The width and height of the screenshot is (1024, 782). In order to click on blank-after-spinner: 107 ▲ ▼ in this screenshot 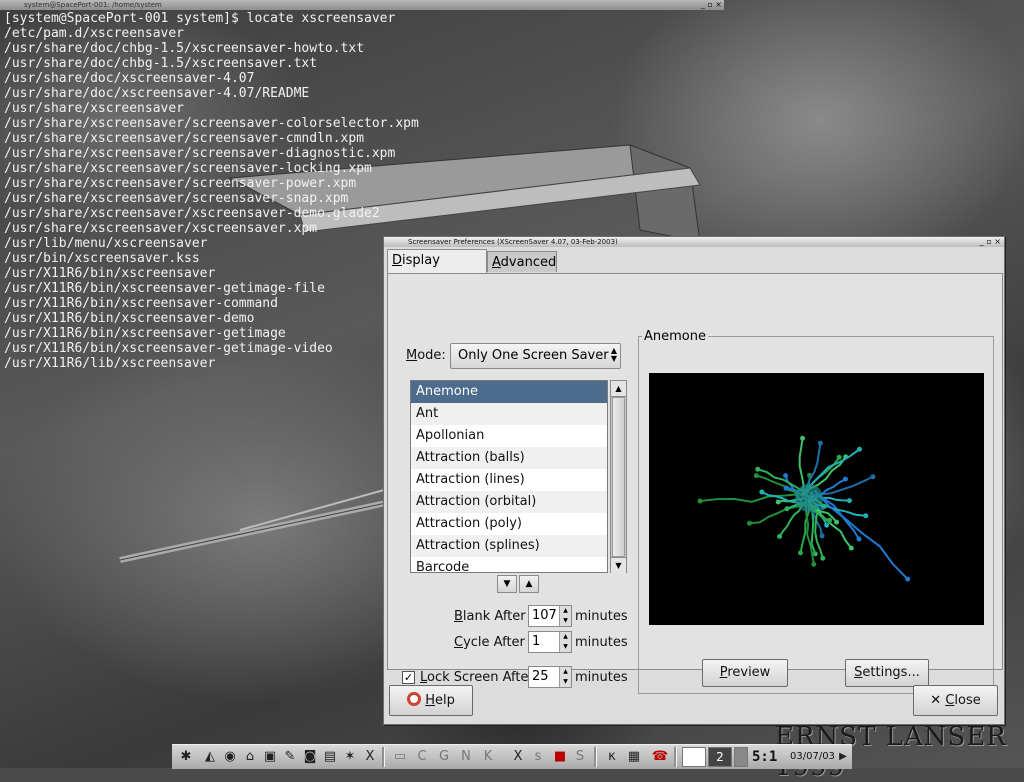, I will do `click(550, 616)`.